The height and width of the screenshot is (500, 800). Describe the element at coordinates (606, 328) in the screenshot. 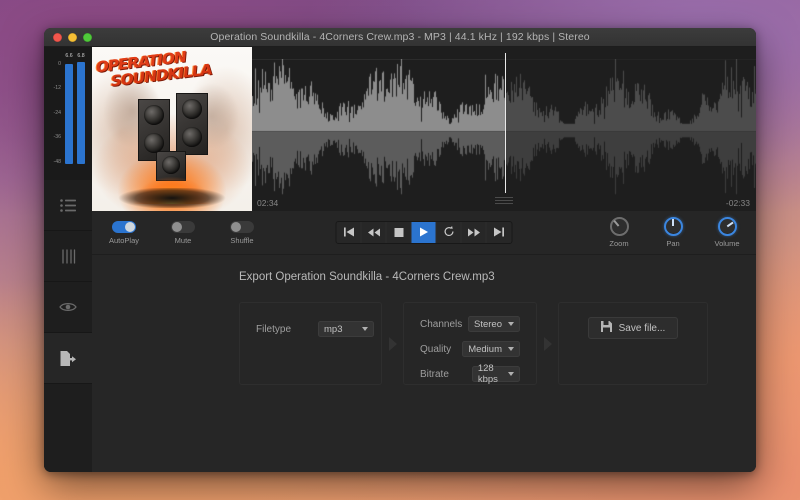

I see `save-icon` at that location.